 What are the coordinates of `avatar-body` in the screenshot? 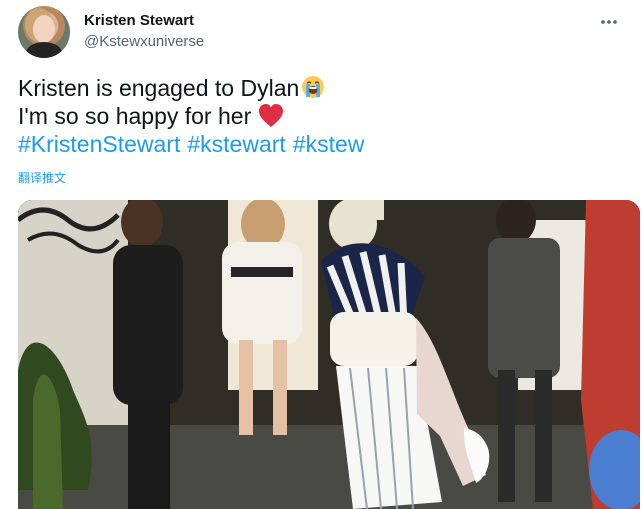 It's located at (44, 50).